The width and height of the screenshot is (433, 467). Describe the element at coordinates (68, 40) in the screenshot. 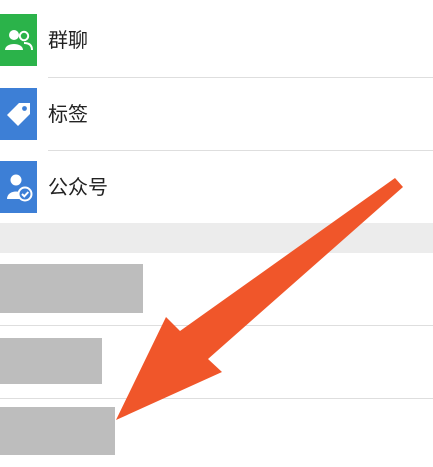

I see `menu-item-label: 群聊` at that location.